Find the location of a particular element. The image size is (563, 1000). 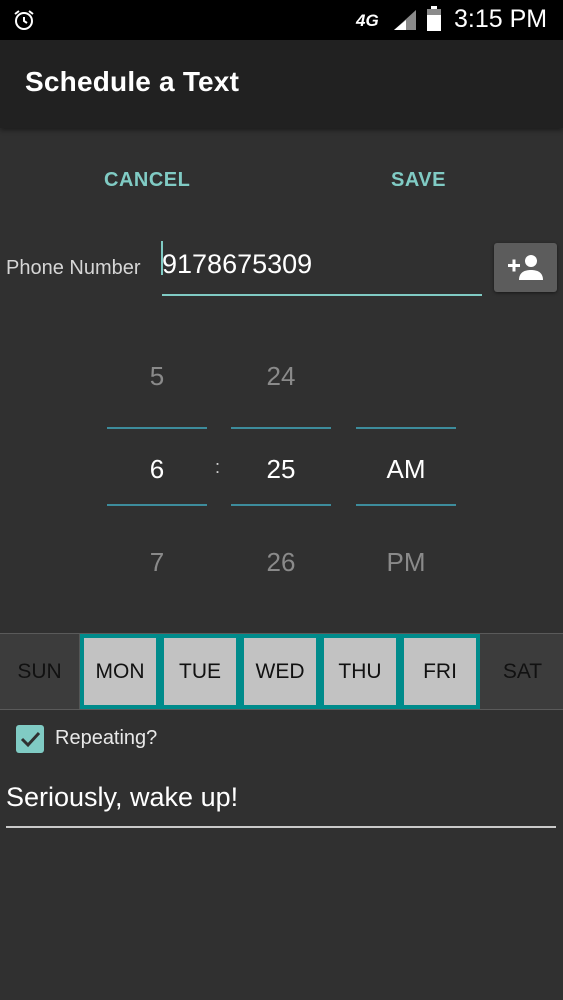

day-thu: THU is located at coordinates (360, 671).